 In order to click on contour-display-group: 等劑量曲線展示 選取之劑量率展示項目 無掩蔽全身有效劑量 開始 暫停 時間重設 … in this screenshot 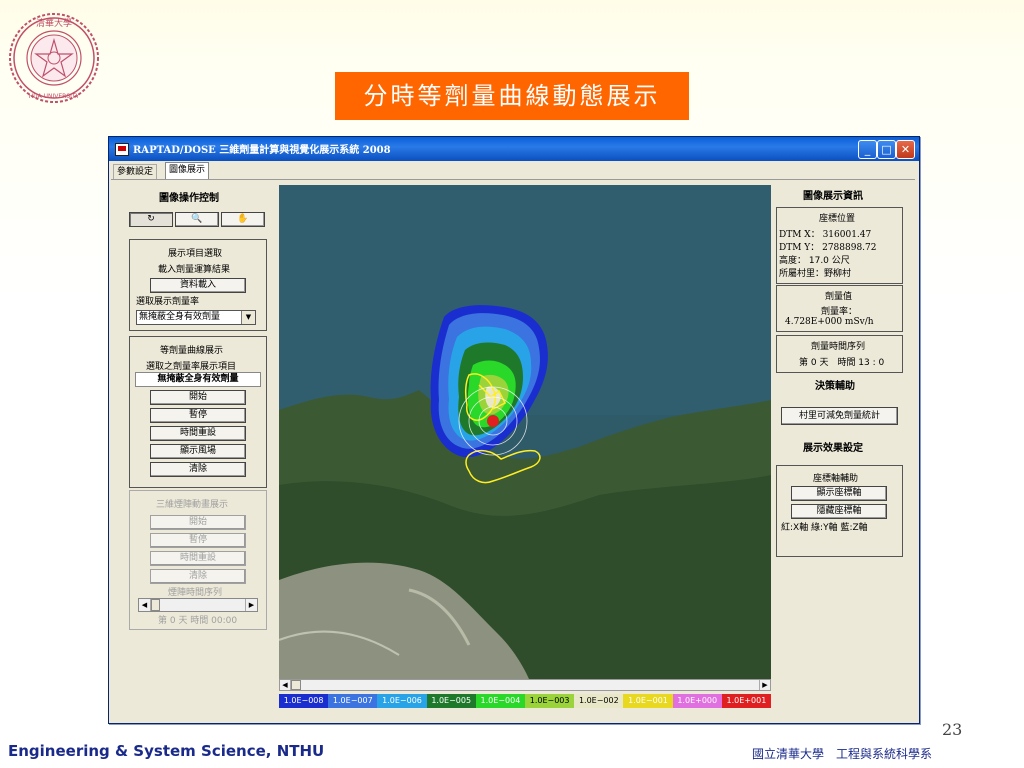, I will do `click(198, 412)`.